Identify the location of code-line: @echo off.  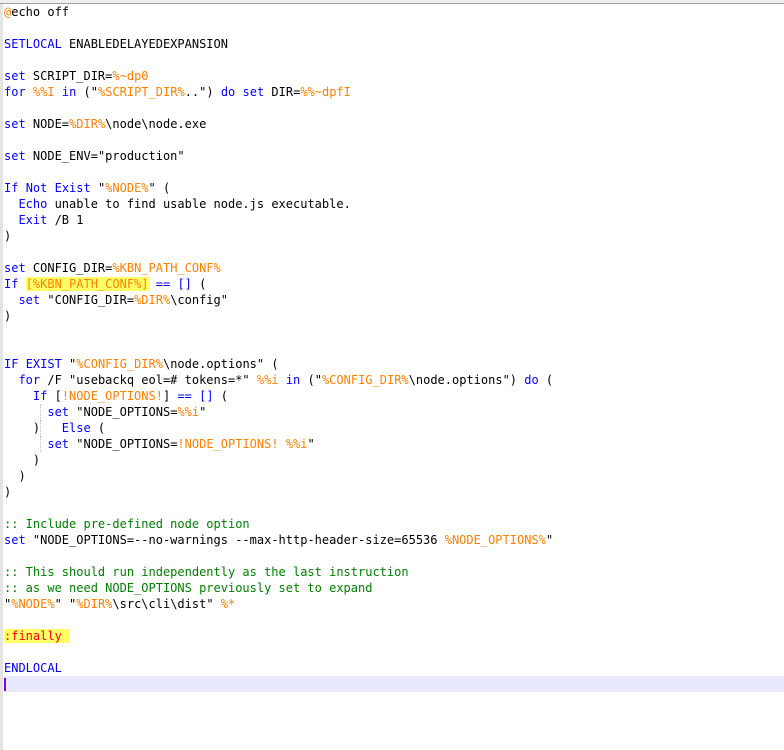
(394, 12).